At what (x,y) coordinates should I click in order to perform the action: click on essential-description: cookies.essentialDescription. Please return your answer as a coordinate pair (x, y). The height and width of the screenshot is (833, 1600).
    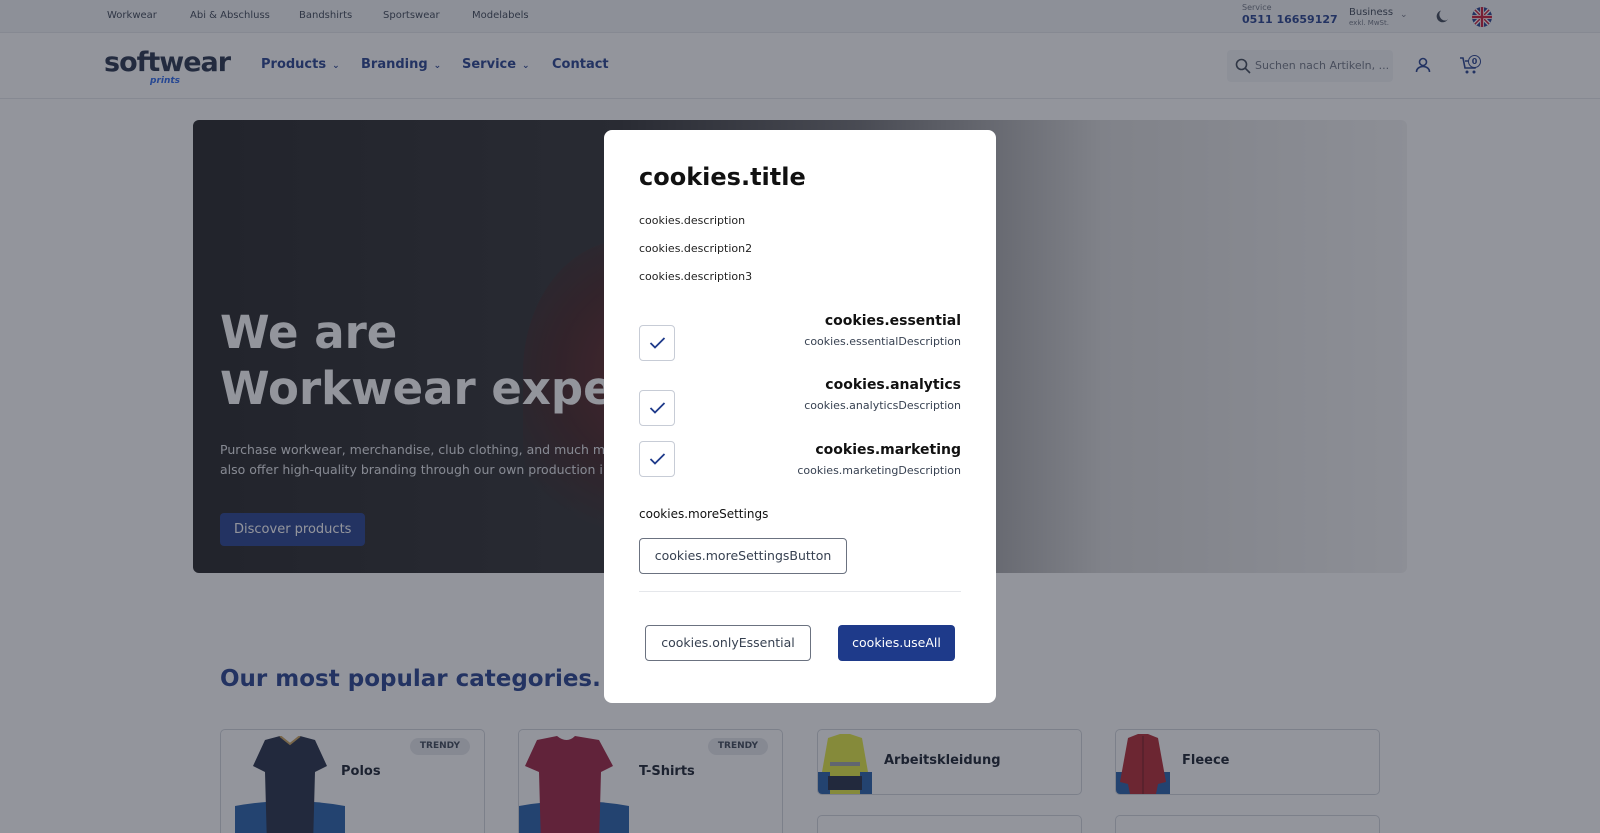
    Looking at the image, I should click on (882, 341).